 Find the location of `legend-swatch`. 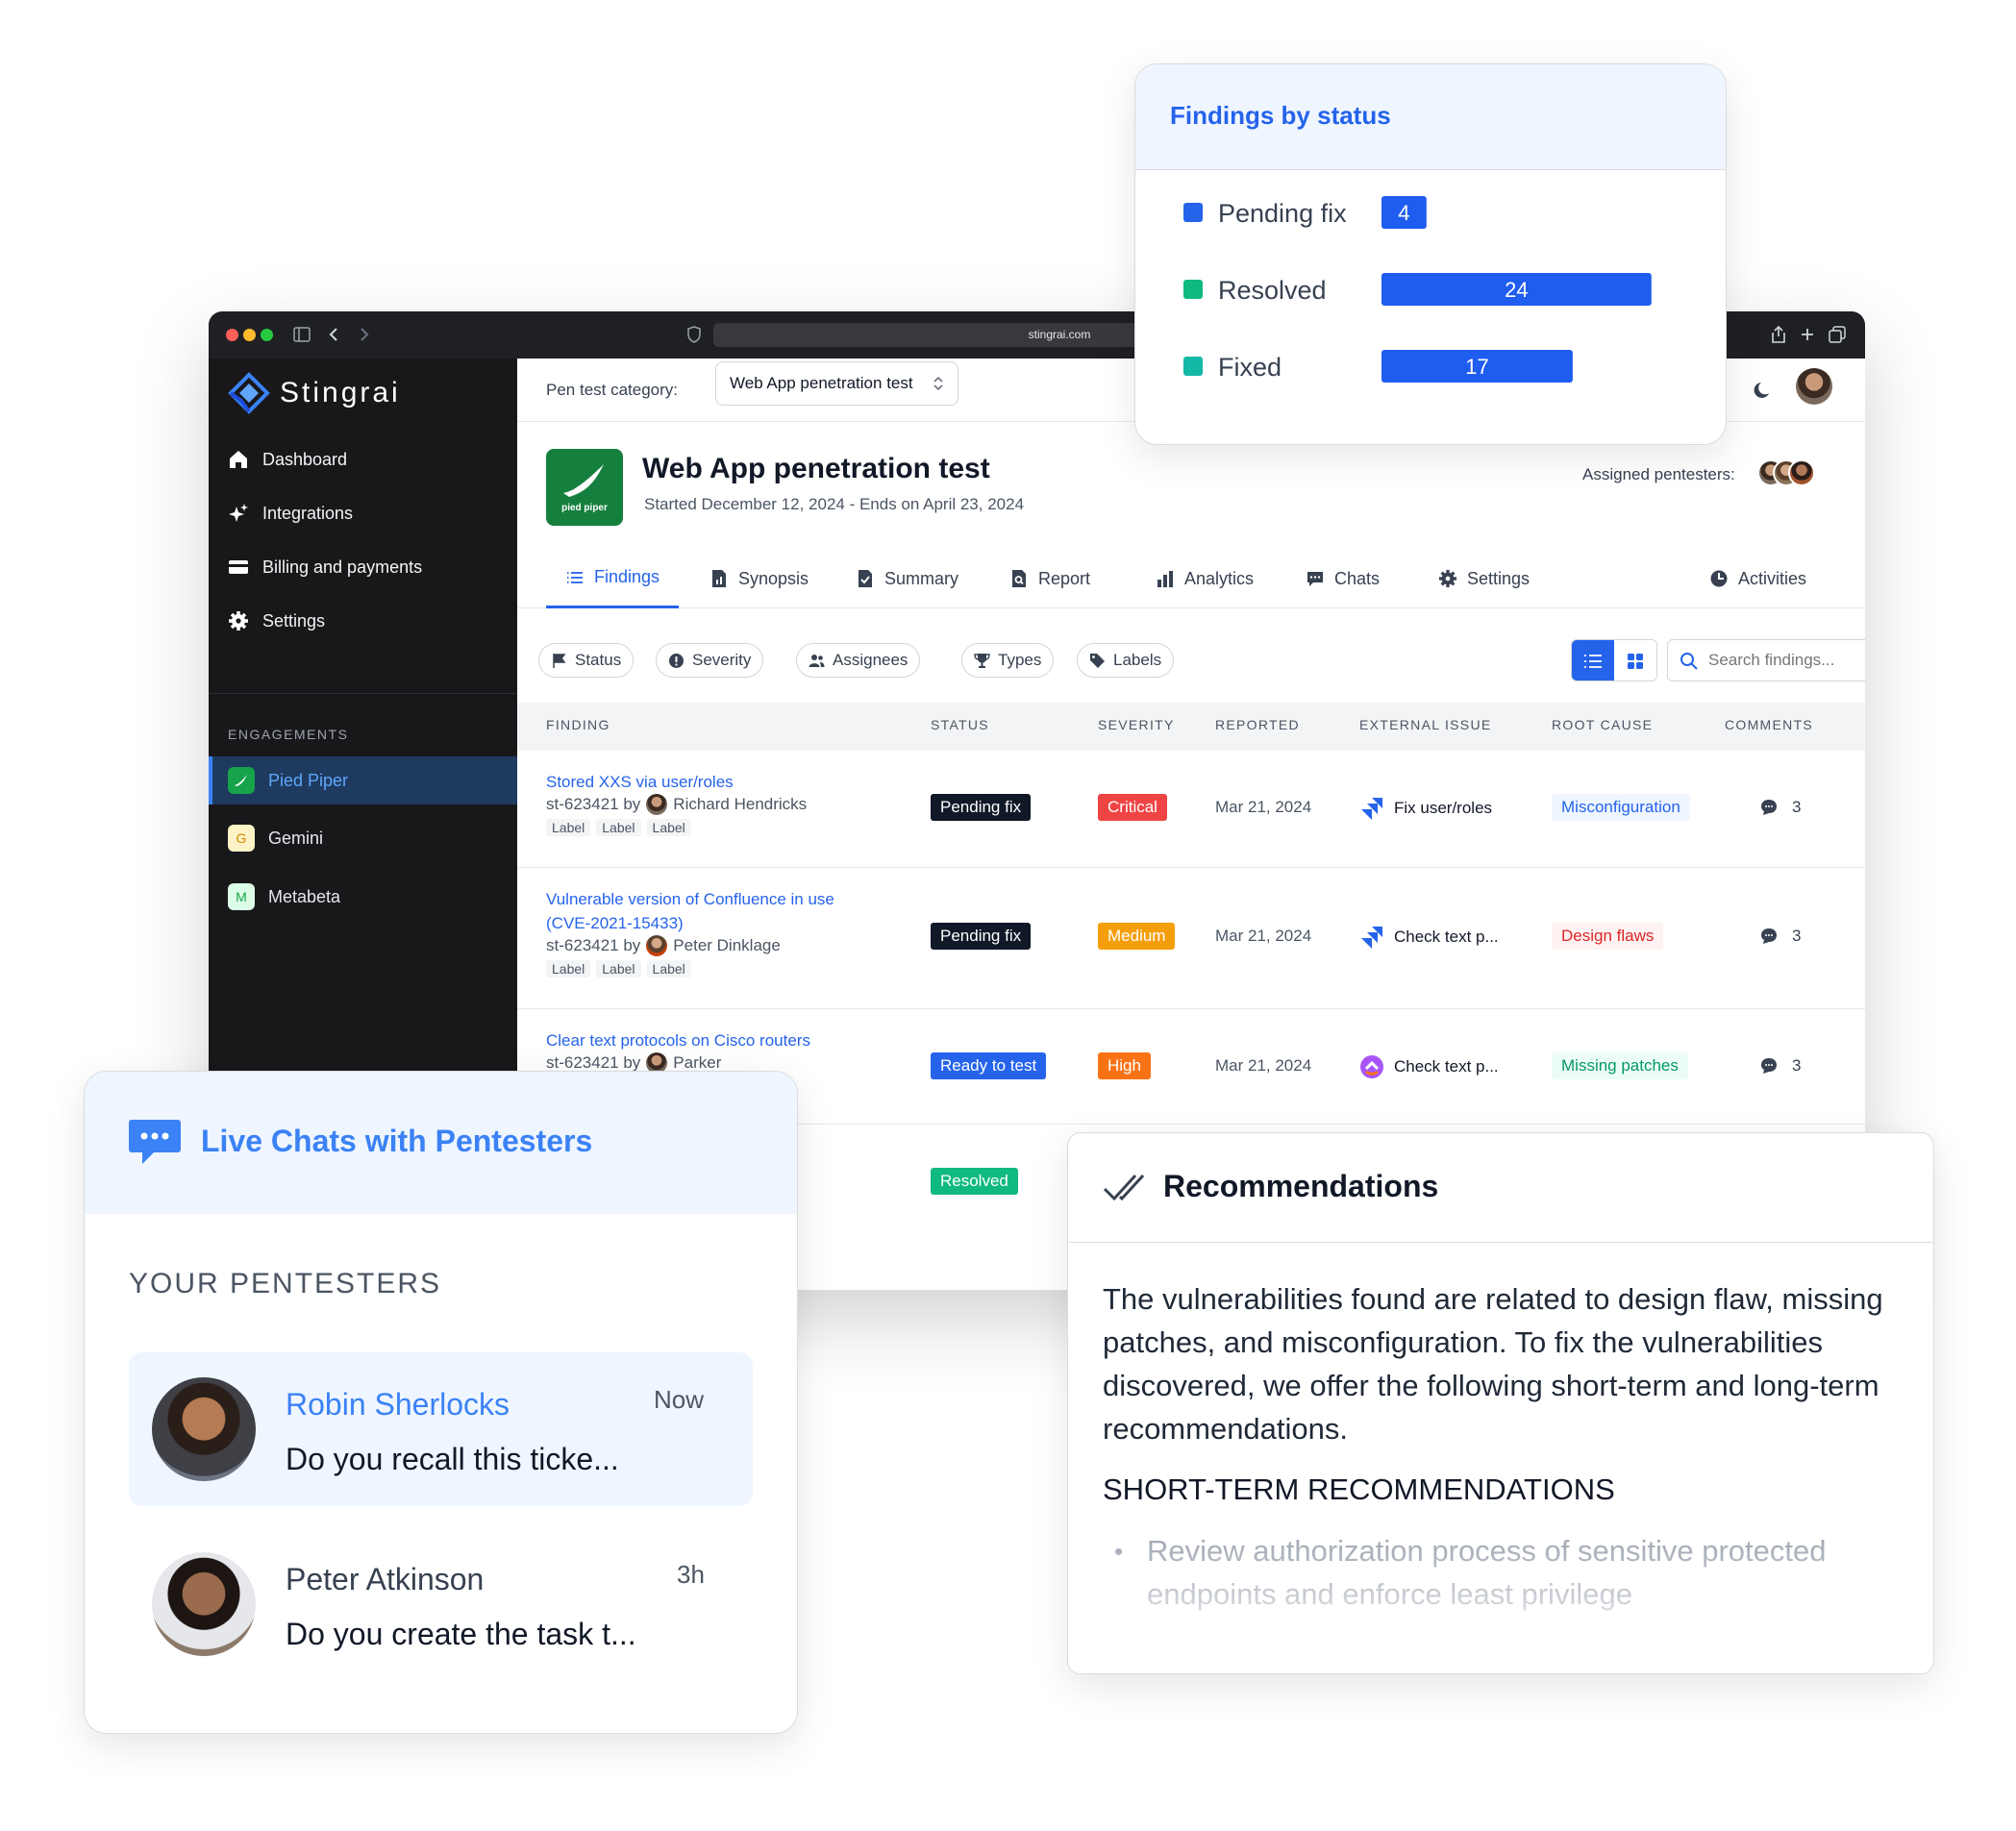

legend-swatch is located at coordinates (1193, 366).